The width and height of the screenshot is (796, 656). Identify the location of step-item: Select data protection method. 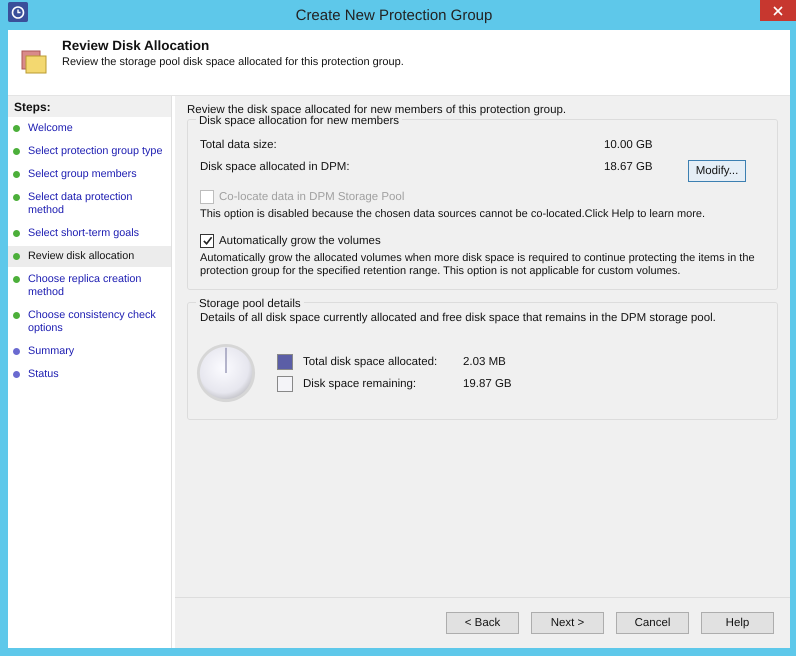
(89, 204).